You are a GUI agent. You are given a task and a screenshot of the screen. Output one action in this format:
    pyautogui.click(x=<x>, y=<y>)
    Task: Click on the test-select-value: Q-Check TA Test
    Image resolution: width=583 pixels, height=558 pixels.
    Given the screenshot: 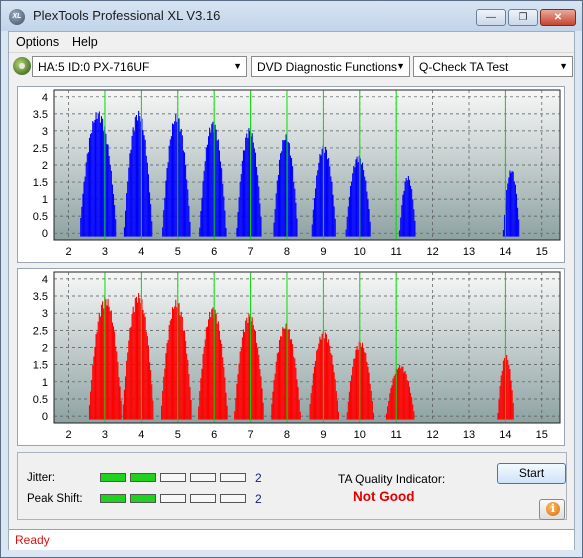 What is the action you would take?
    pyautogui.click(x=464, y=67)
    